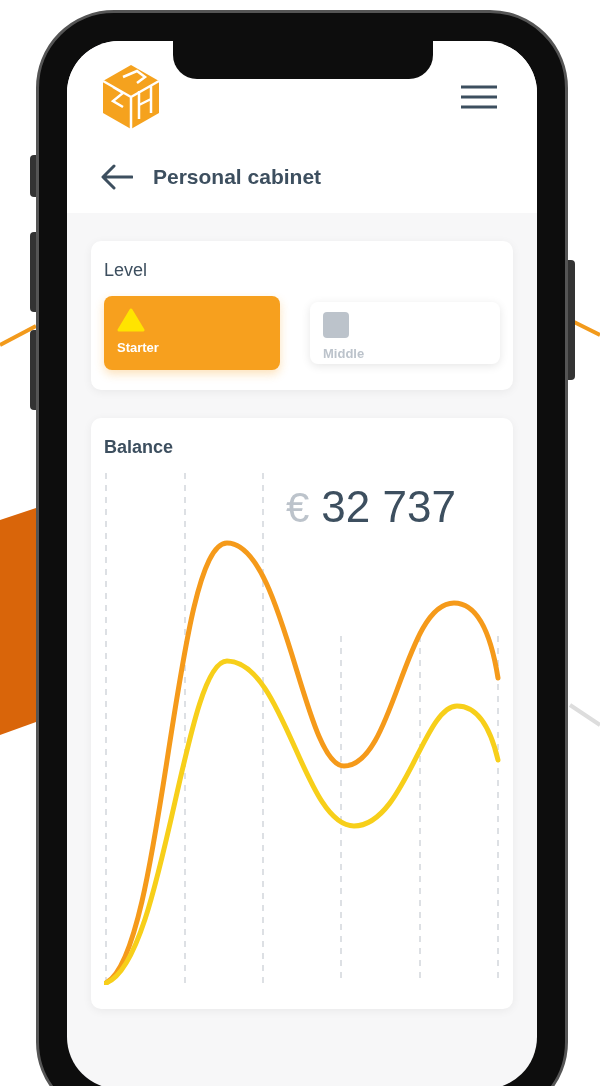 This screenshot has height=1086, width=600. What do you see at coordinates (405, 332) in the screenshot?
I see `level-option: Middle` at bounding box center [405, 332].